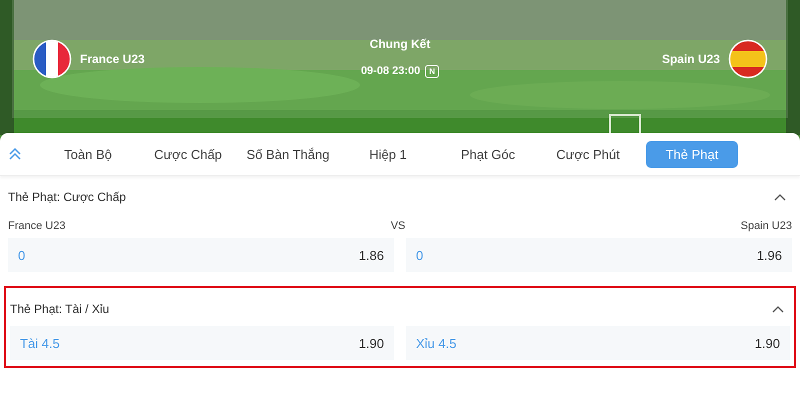  I want to click on flag-icon, so click(52, 59).